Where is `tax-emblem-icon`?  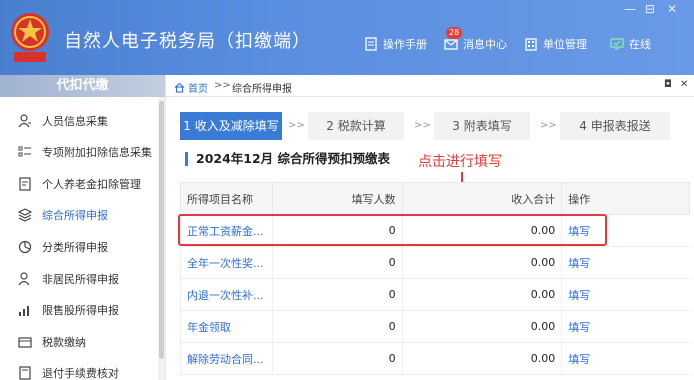
tax-emblem-icon is located at coordinates (30, 37).